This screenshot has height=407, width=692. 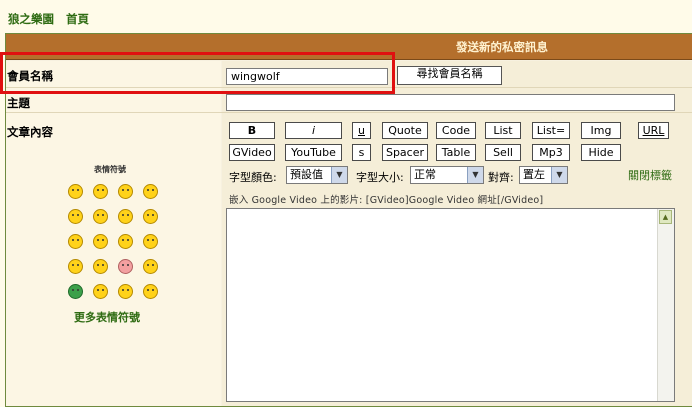 What do you see at coordinates (313, 130) in the screenshot?
I see `italic-button: i` at bounding box center [313, 130].